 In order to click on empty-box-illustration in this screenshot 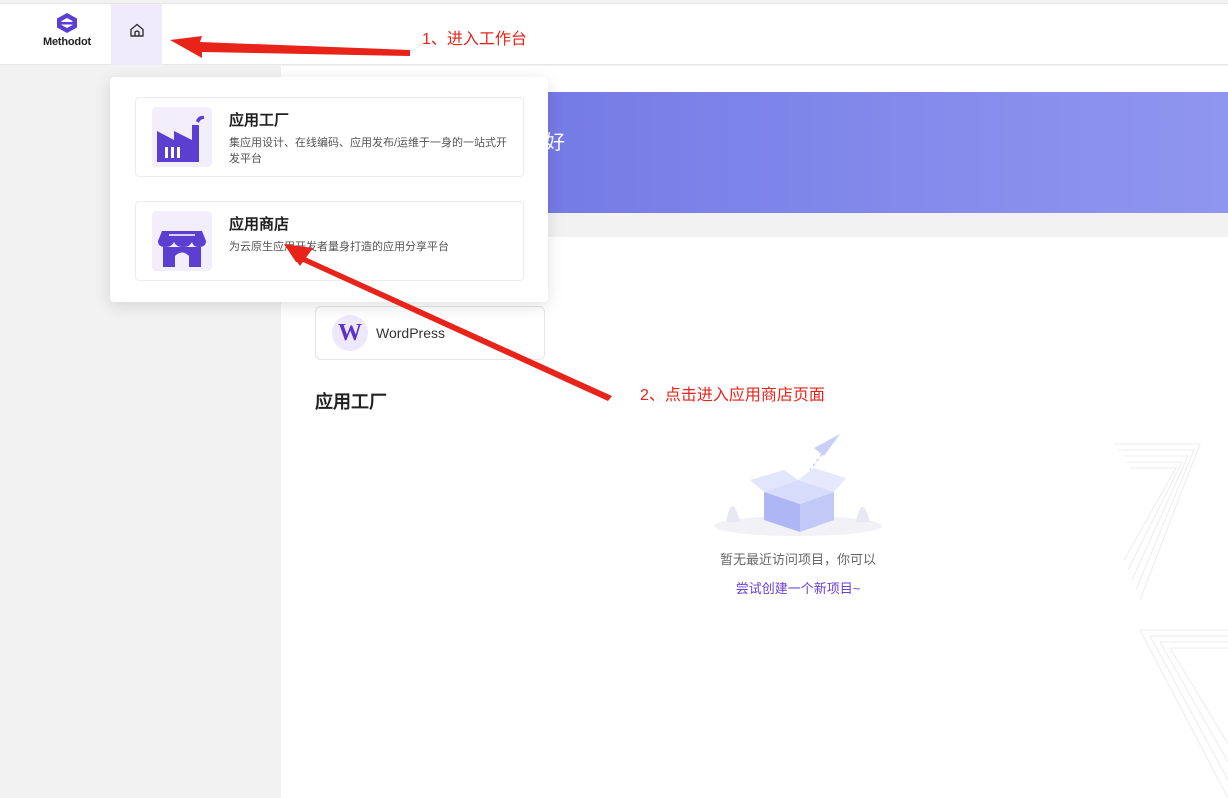, I will do `click(798, 485)`.